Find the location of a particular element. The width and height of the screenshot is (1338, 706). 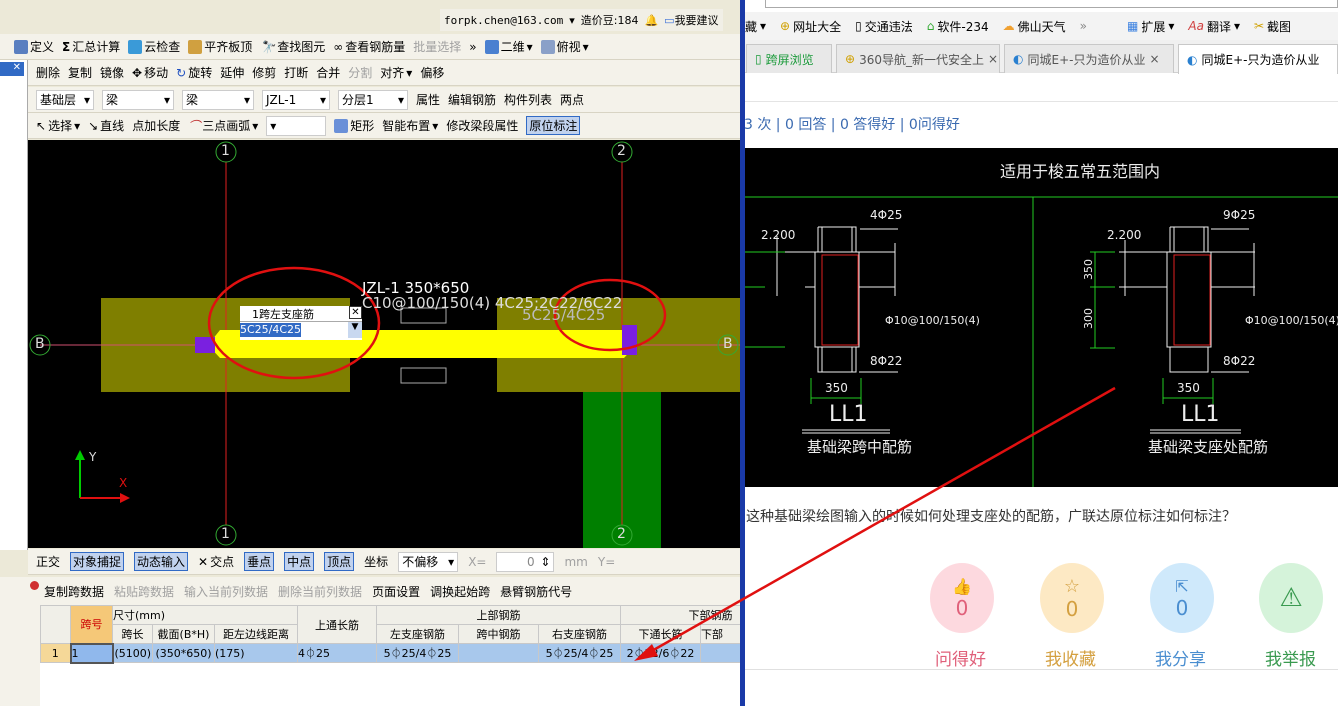

header-bottom: 下部 is located at coordinates (720, 634).